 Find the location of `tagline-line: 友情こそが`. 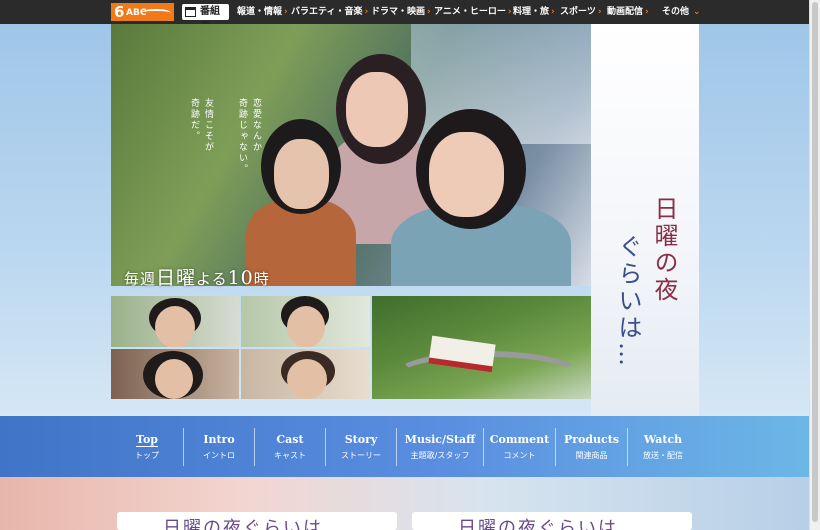

tagline-line: 友情こそが is located at coordinates (208, 125).